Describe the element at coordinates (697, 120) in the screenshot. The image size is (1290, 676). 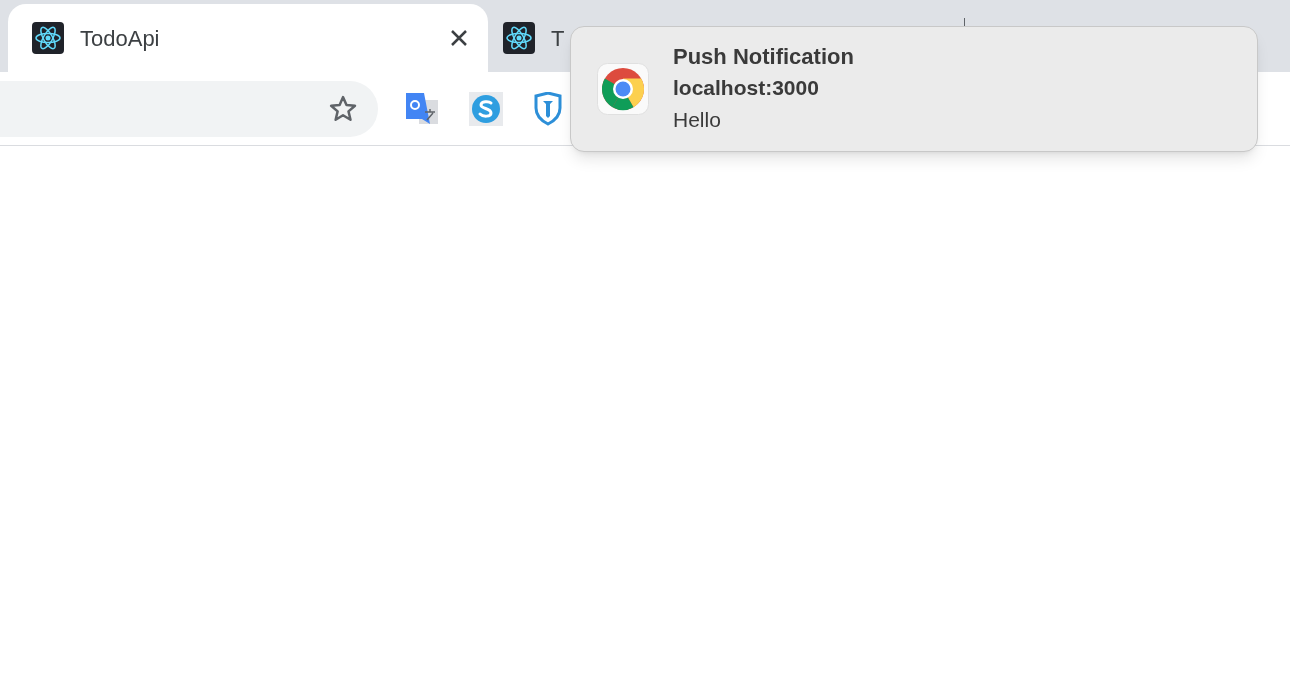
I see `notification-body: Hello` at that location.